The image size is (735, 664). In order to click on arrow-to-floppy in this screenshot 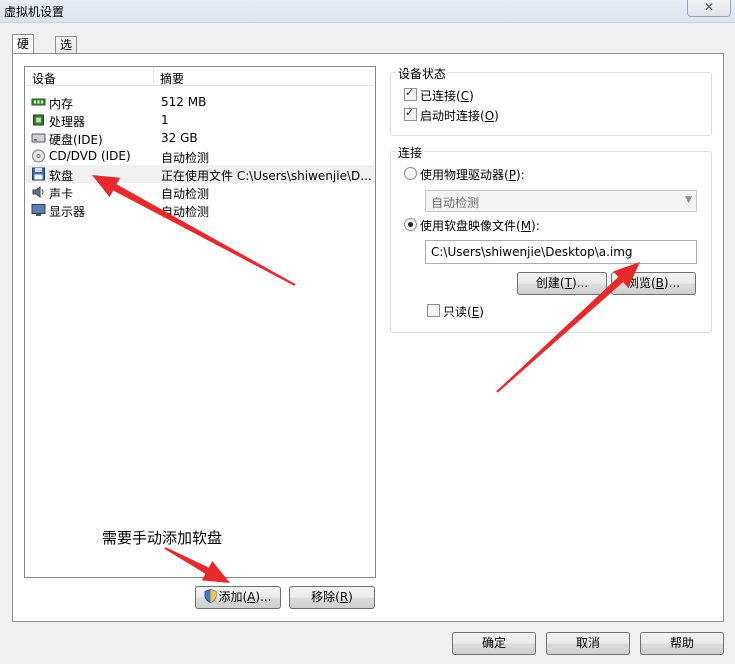, I will do `click(194, 230)`.